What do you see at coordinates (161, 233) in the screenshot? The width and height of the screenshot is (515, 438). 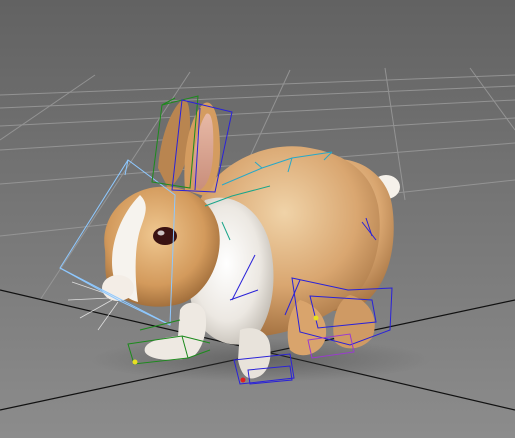 I see `rabbit-eye-highlight` at bounding box center [161, 233].